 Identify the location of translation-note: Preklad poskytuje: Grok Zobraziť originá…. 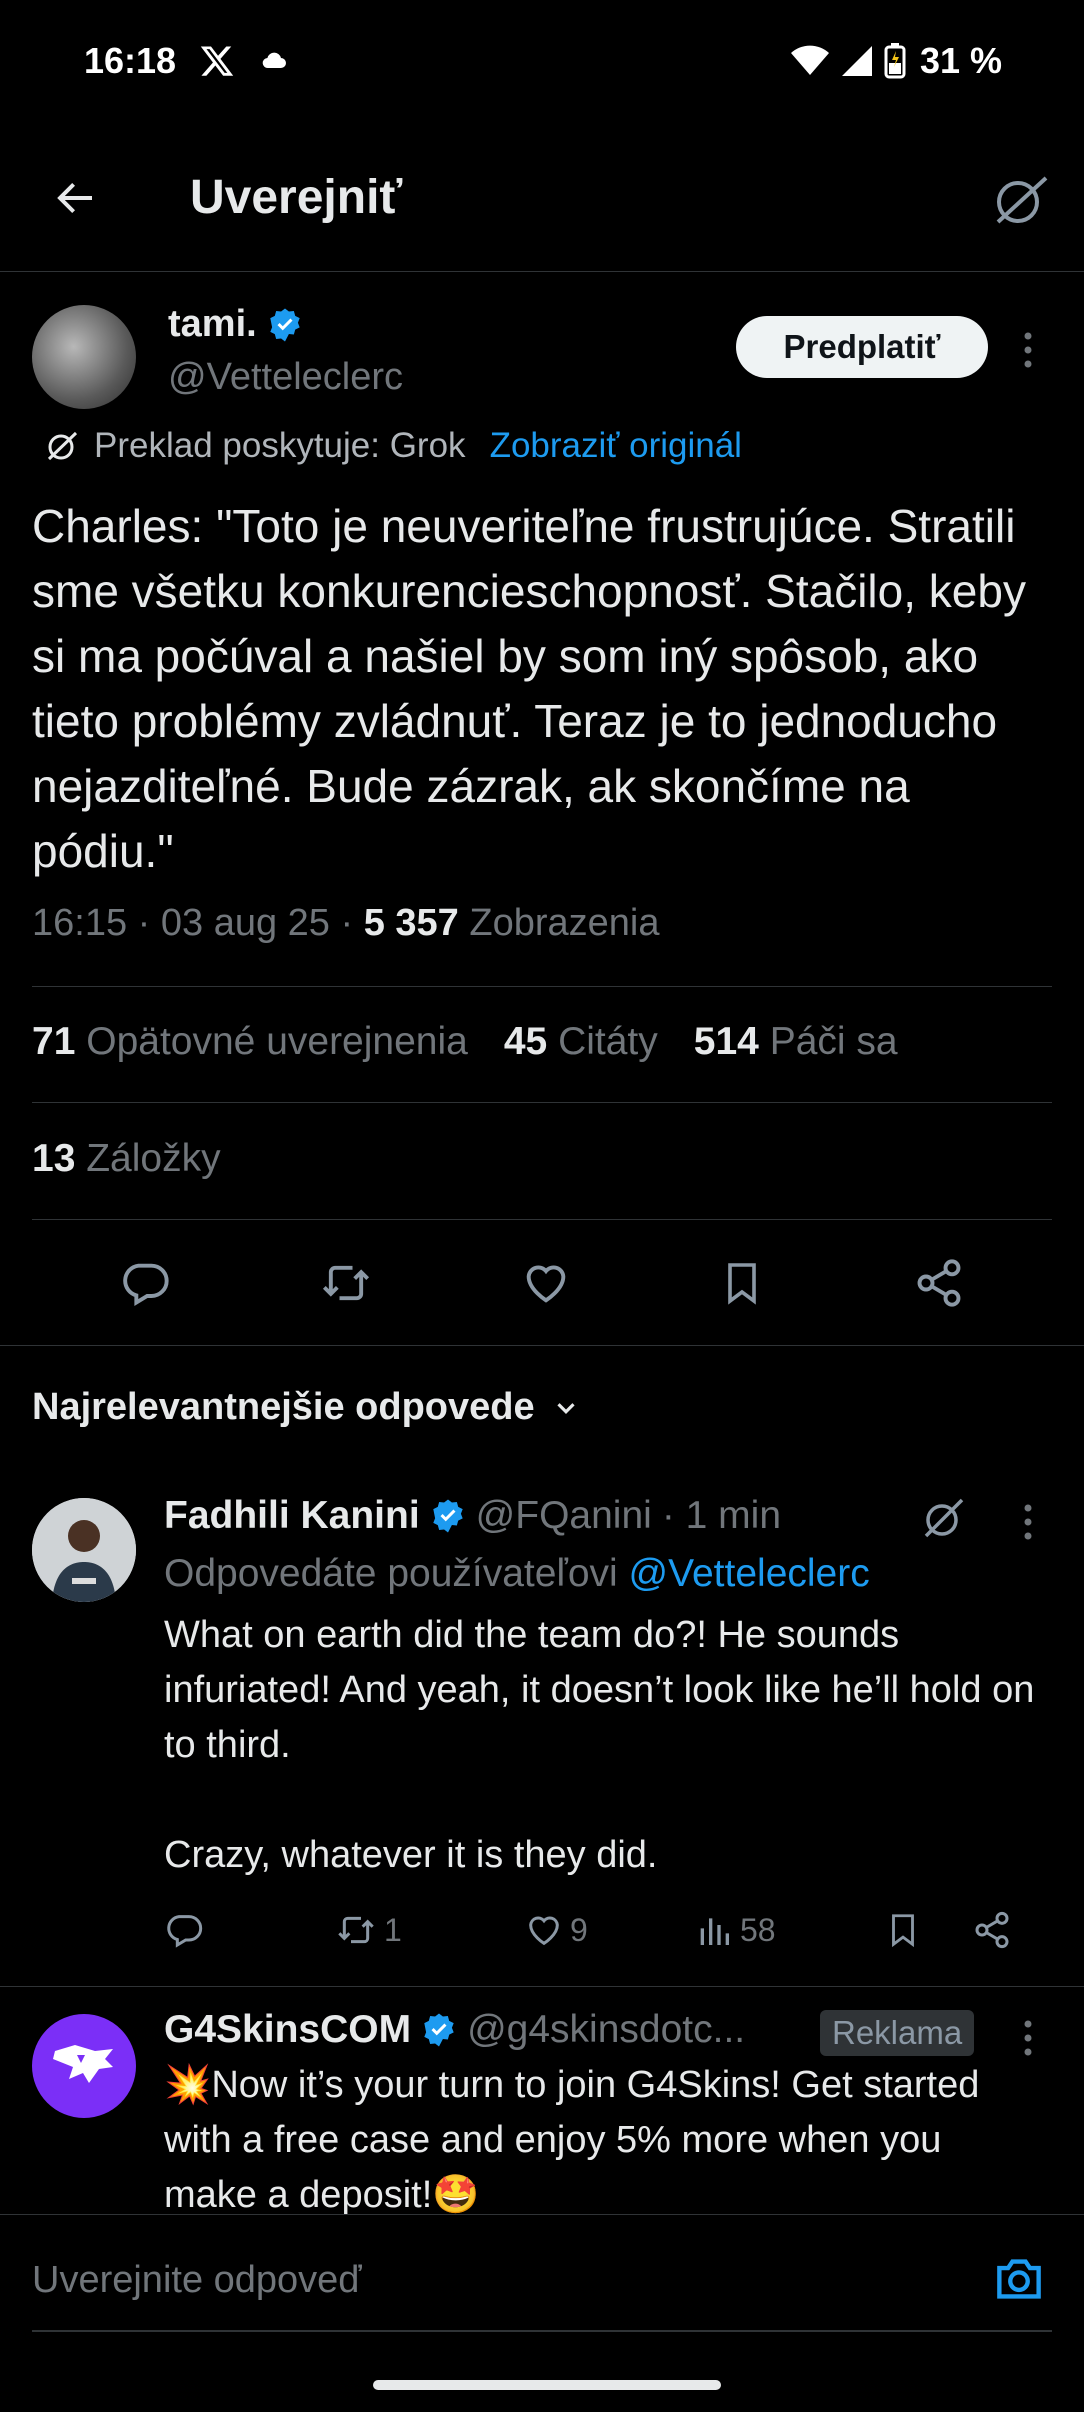
(393, 446).